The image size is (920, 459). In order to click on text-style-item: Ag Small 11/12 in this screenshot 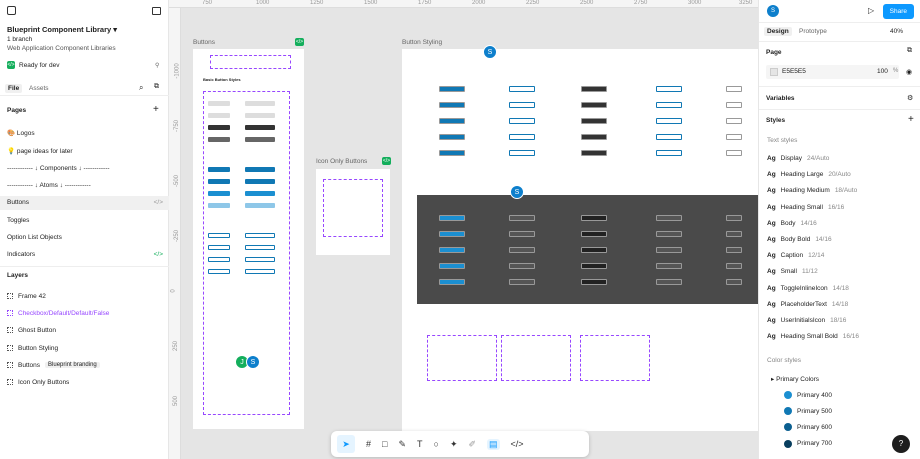, I will do `click(792, 271)`.